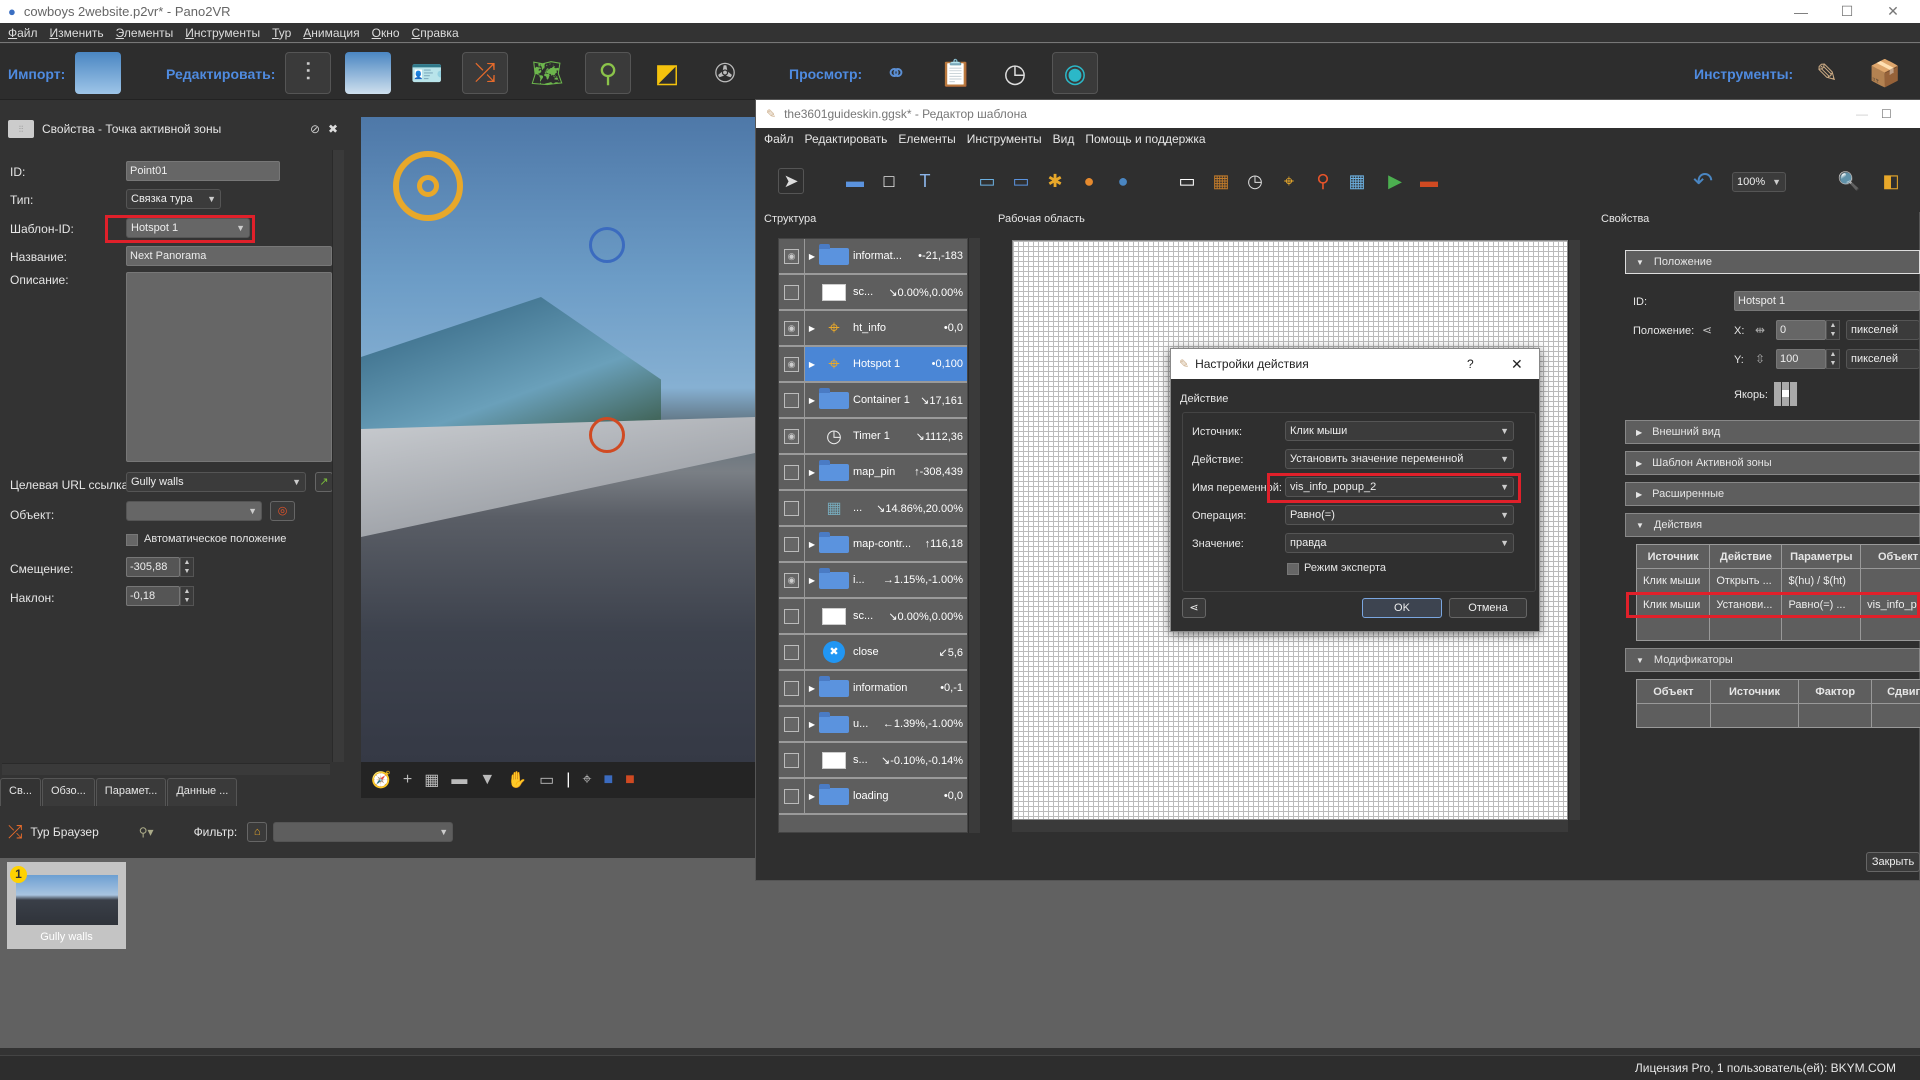  Describe the element at coordinates (1833, 330) in the screenshot. I see `x-spinner: ▲ ▼` at that location.